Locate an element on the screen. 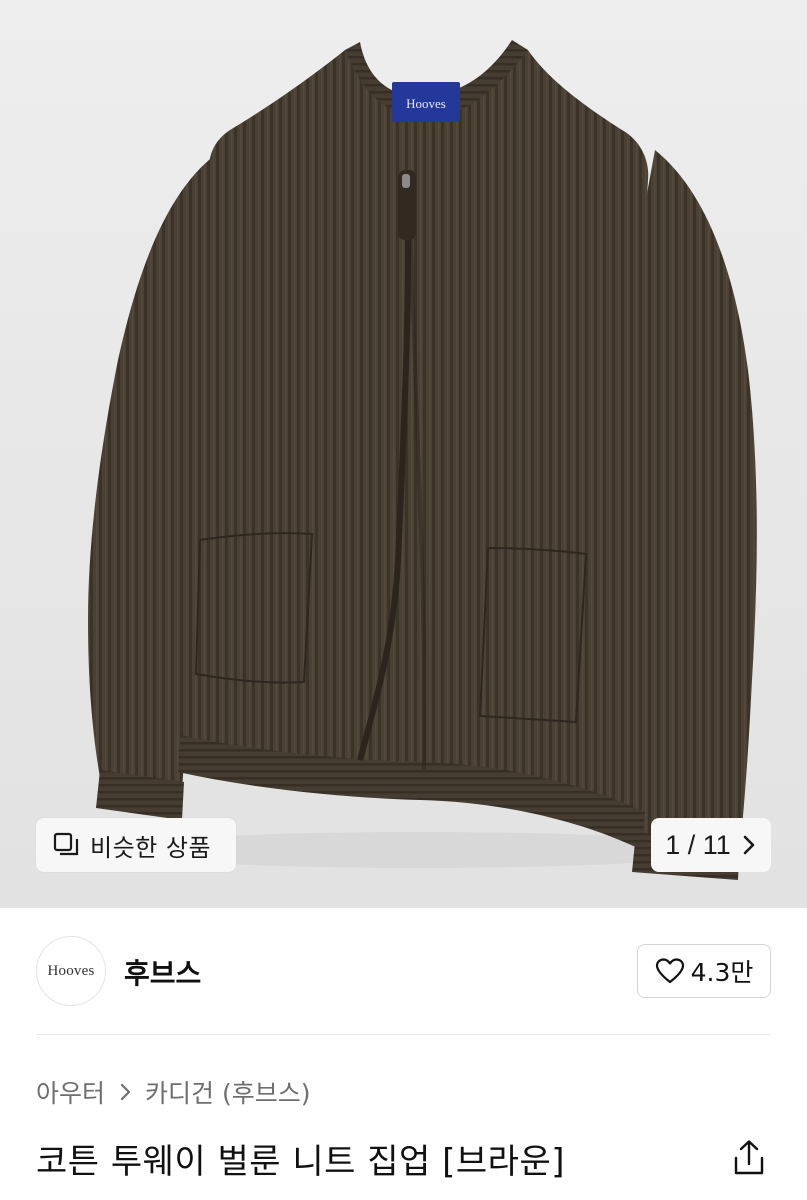 The width and height of the screenshot is (807, 1200). garment-tag-text: Hooves is located at coordinates (426, 103).